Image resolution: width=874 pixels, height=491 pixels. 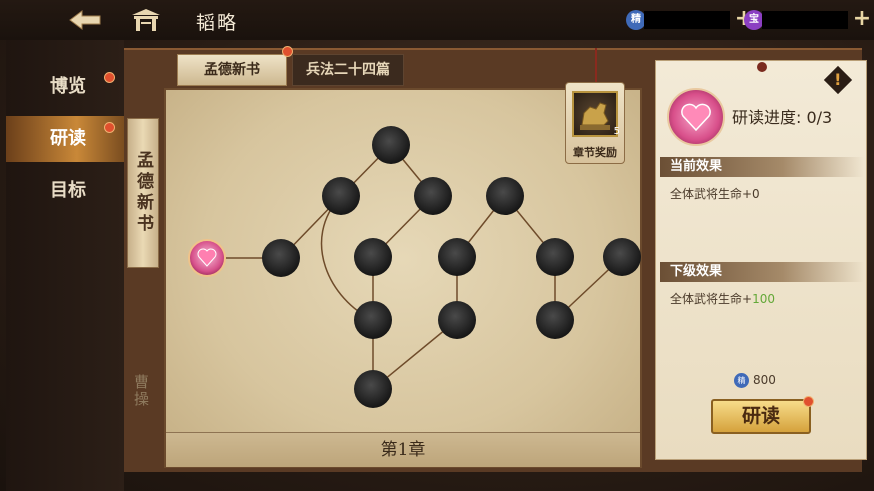 I want to click on study-button: 研读, so click(x=761, y=416).